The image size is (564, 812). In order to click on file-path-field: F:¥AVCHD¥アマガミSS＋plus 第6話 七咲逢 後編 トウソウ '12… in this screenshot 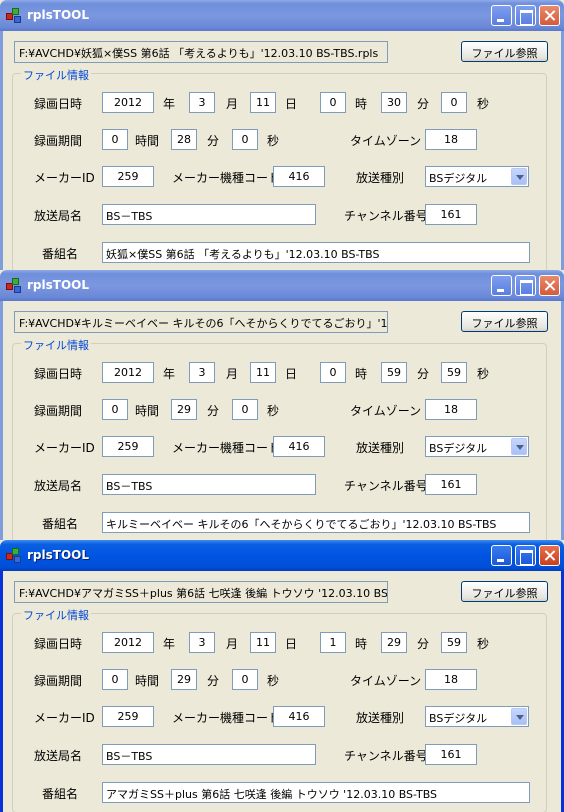, I will do `click(201, 592)`.